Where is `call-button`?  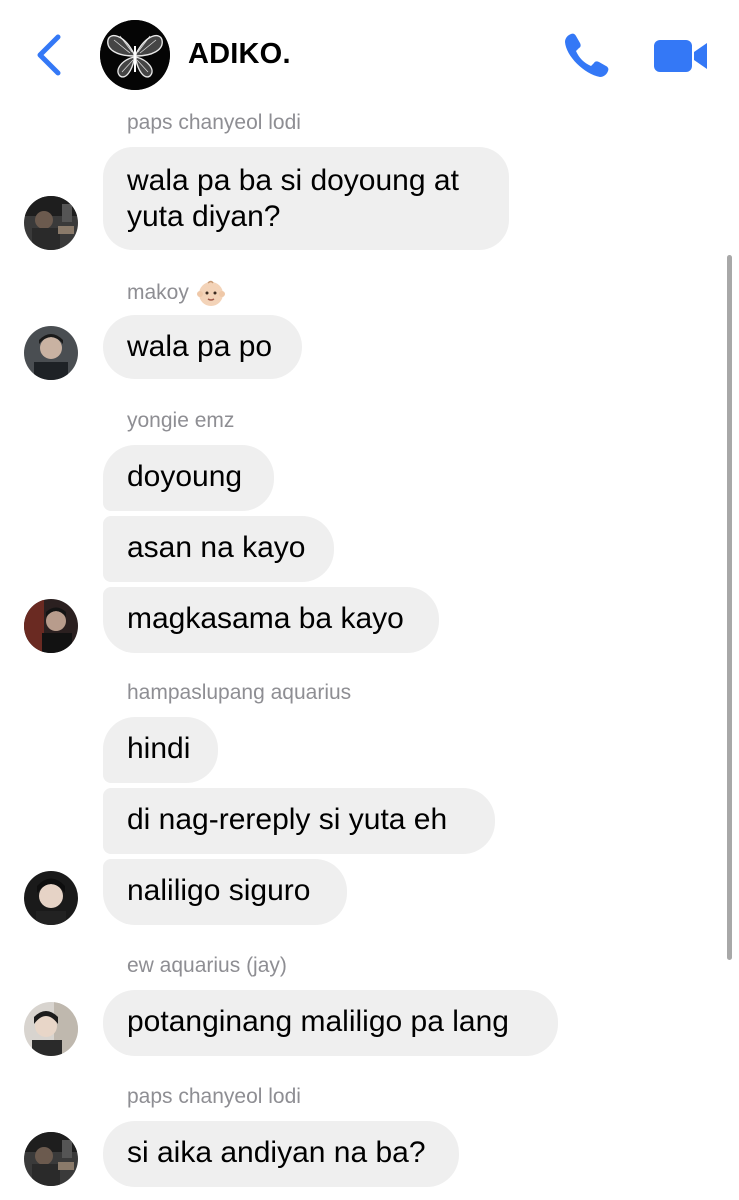 call-button is located at coordinates (587, 55).